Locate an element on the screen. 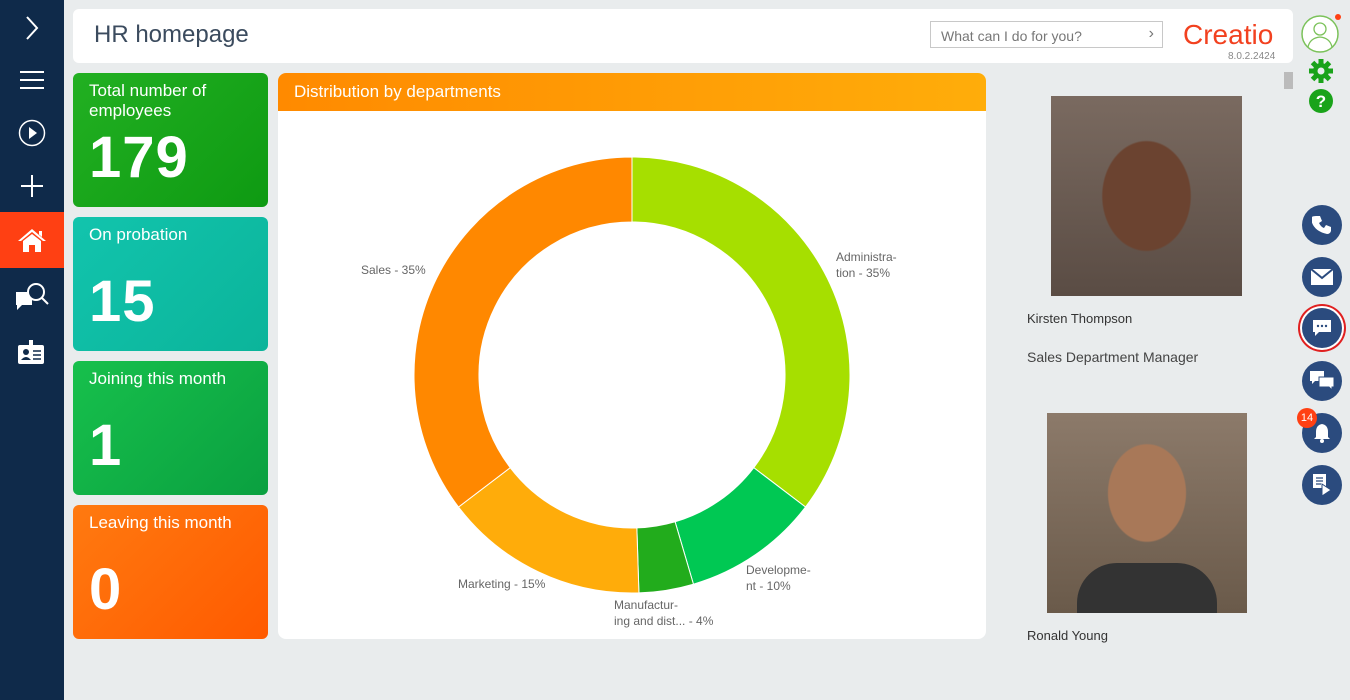 This screenshot has width=1350, height=700. search-feedback-button is located at coordinates (32, 296).